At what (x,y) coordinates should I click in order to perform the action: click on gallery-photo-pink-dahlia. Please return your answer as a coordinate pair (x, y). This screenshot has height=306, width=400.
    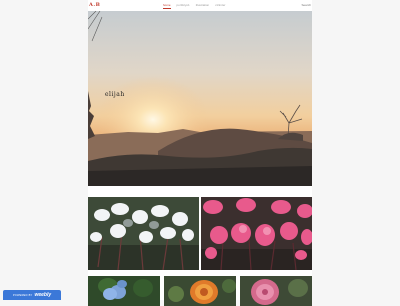
    Looking at the image, I should click on (276, 291).